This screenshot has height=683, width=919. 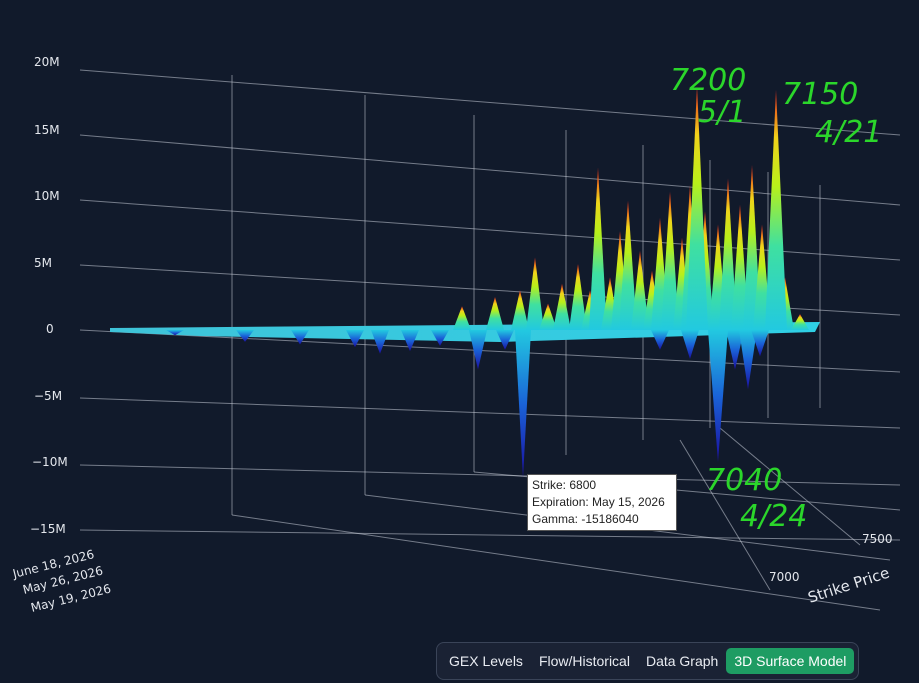 What do you see at coordinates (490, 413) in the screenshot?
I see `gridline-z-neg5m` at bounding box center [490, 413].